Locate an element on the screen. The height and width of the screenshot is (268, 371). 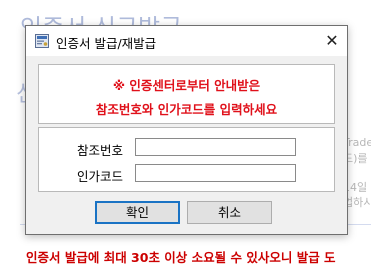
dialog-titlebar: 인증서 발급/재발급 ✕ is located at coordinates (186, 41).